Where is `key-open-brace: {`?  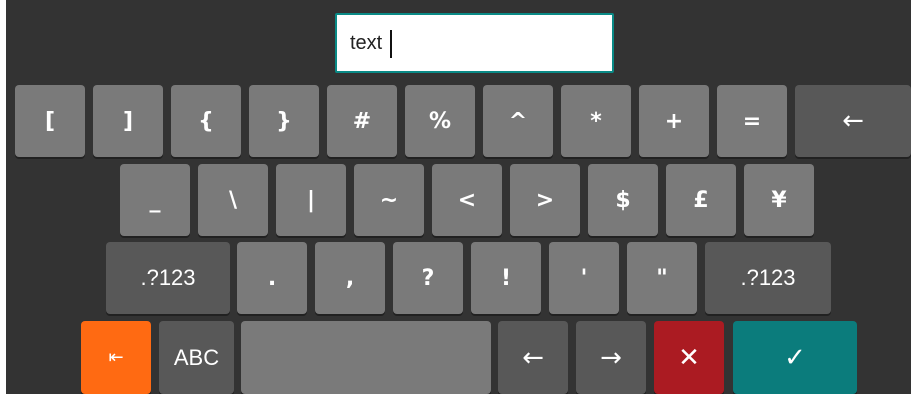 key-open-brace: { is located at coordinates (206, 121).